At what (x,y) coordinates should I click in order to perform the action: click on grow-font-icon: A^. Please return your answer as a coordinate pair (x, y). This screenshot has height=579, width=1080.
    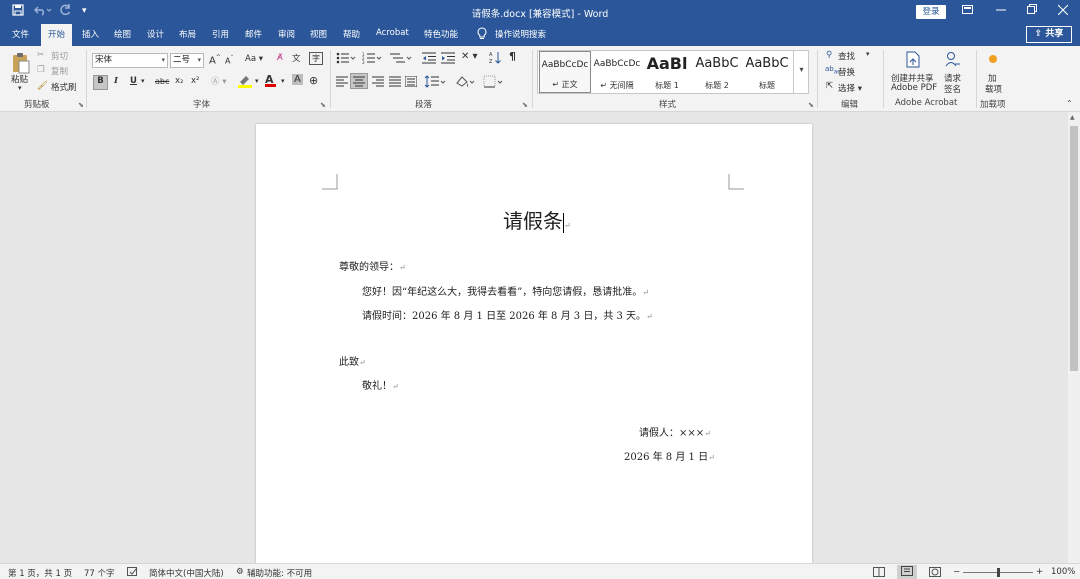
    Looking at the image, I should click on (215, 60).